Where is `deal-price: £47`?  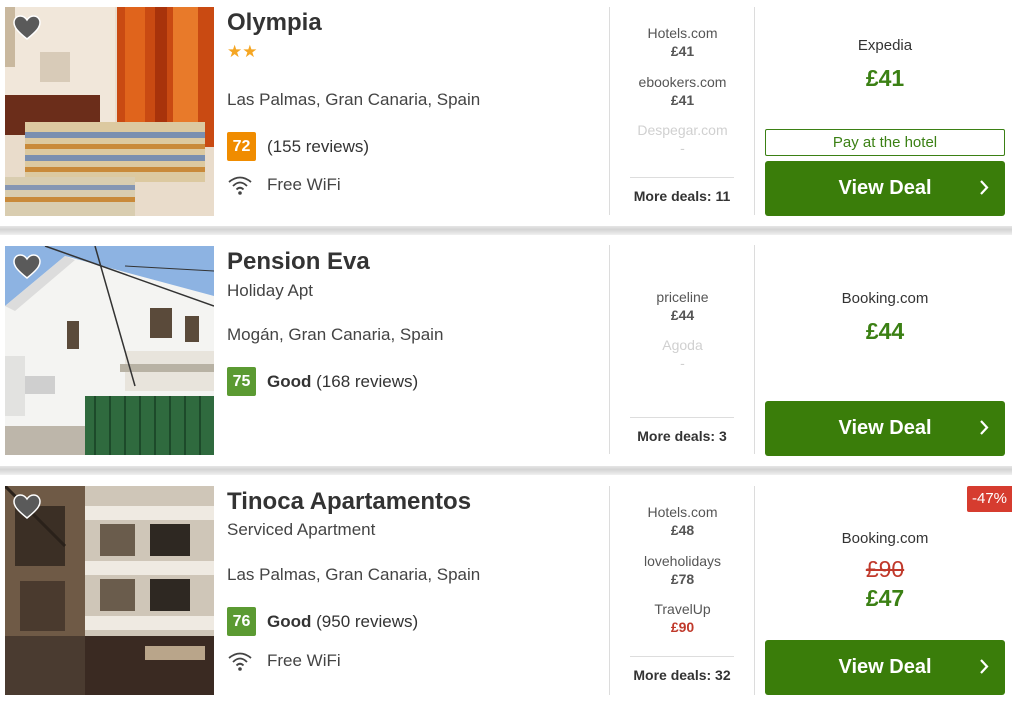 deal-price: £47 is located at coordinates (885, 598).